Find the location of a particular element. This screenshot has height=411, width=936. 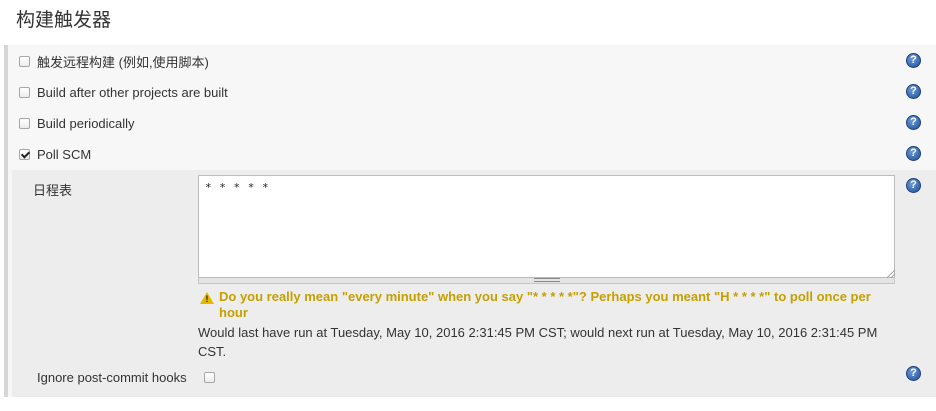

ignore-hooks-label: Ignore post-commit hooks is located at coordinates (112, 377).